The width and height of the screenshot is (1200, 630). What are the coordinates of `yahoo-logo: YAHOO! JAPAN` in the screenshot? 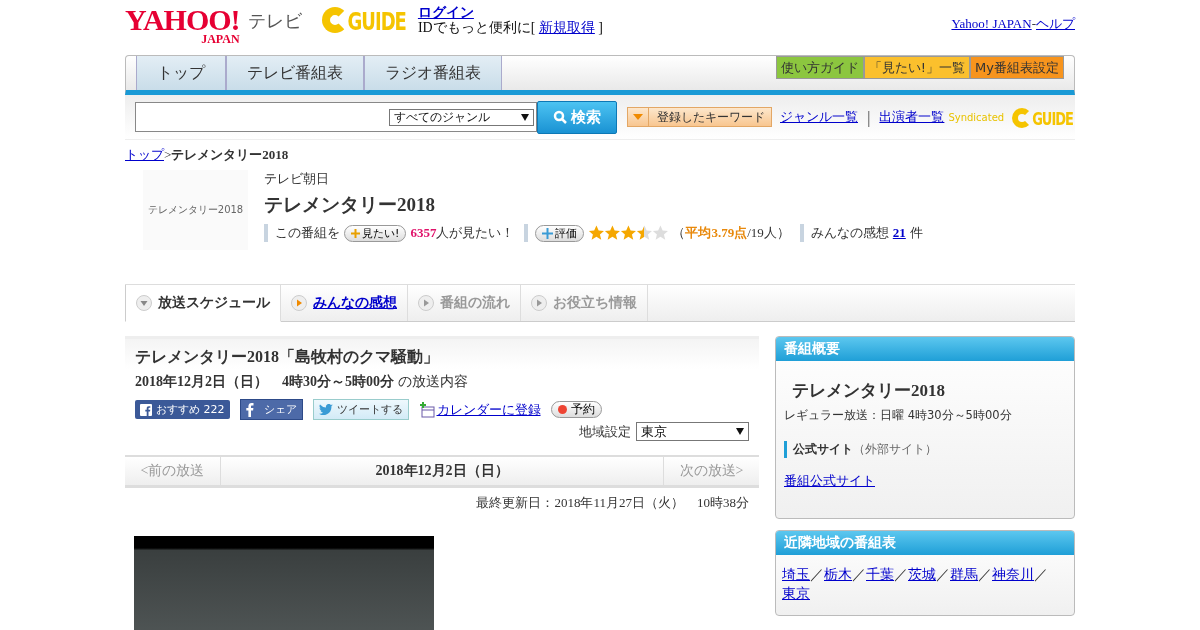 It's located at (182, 25).